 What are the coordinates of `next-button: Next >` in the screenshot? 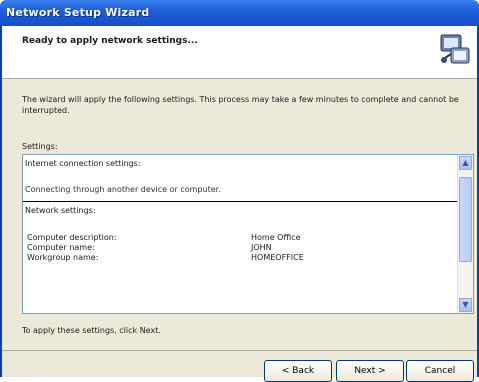 It's located at (370, 371).